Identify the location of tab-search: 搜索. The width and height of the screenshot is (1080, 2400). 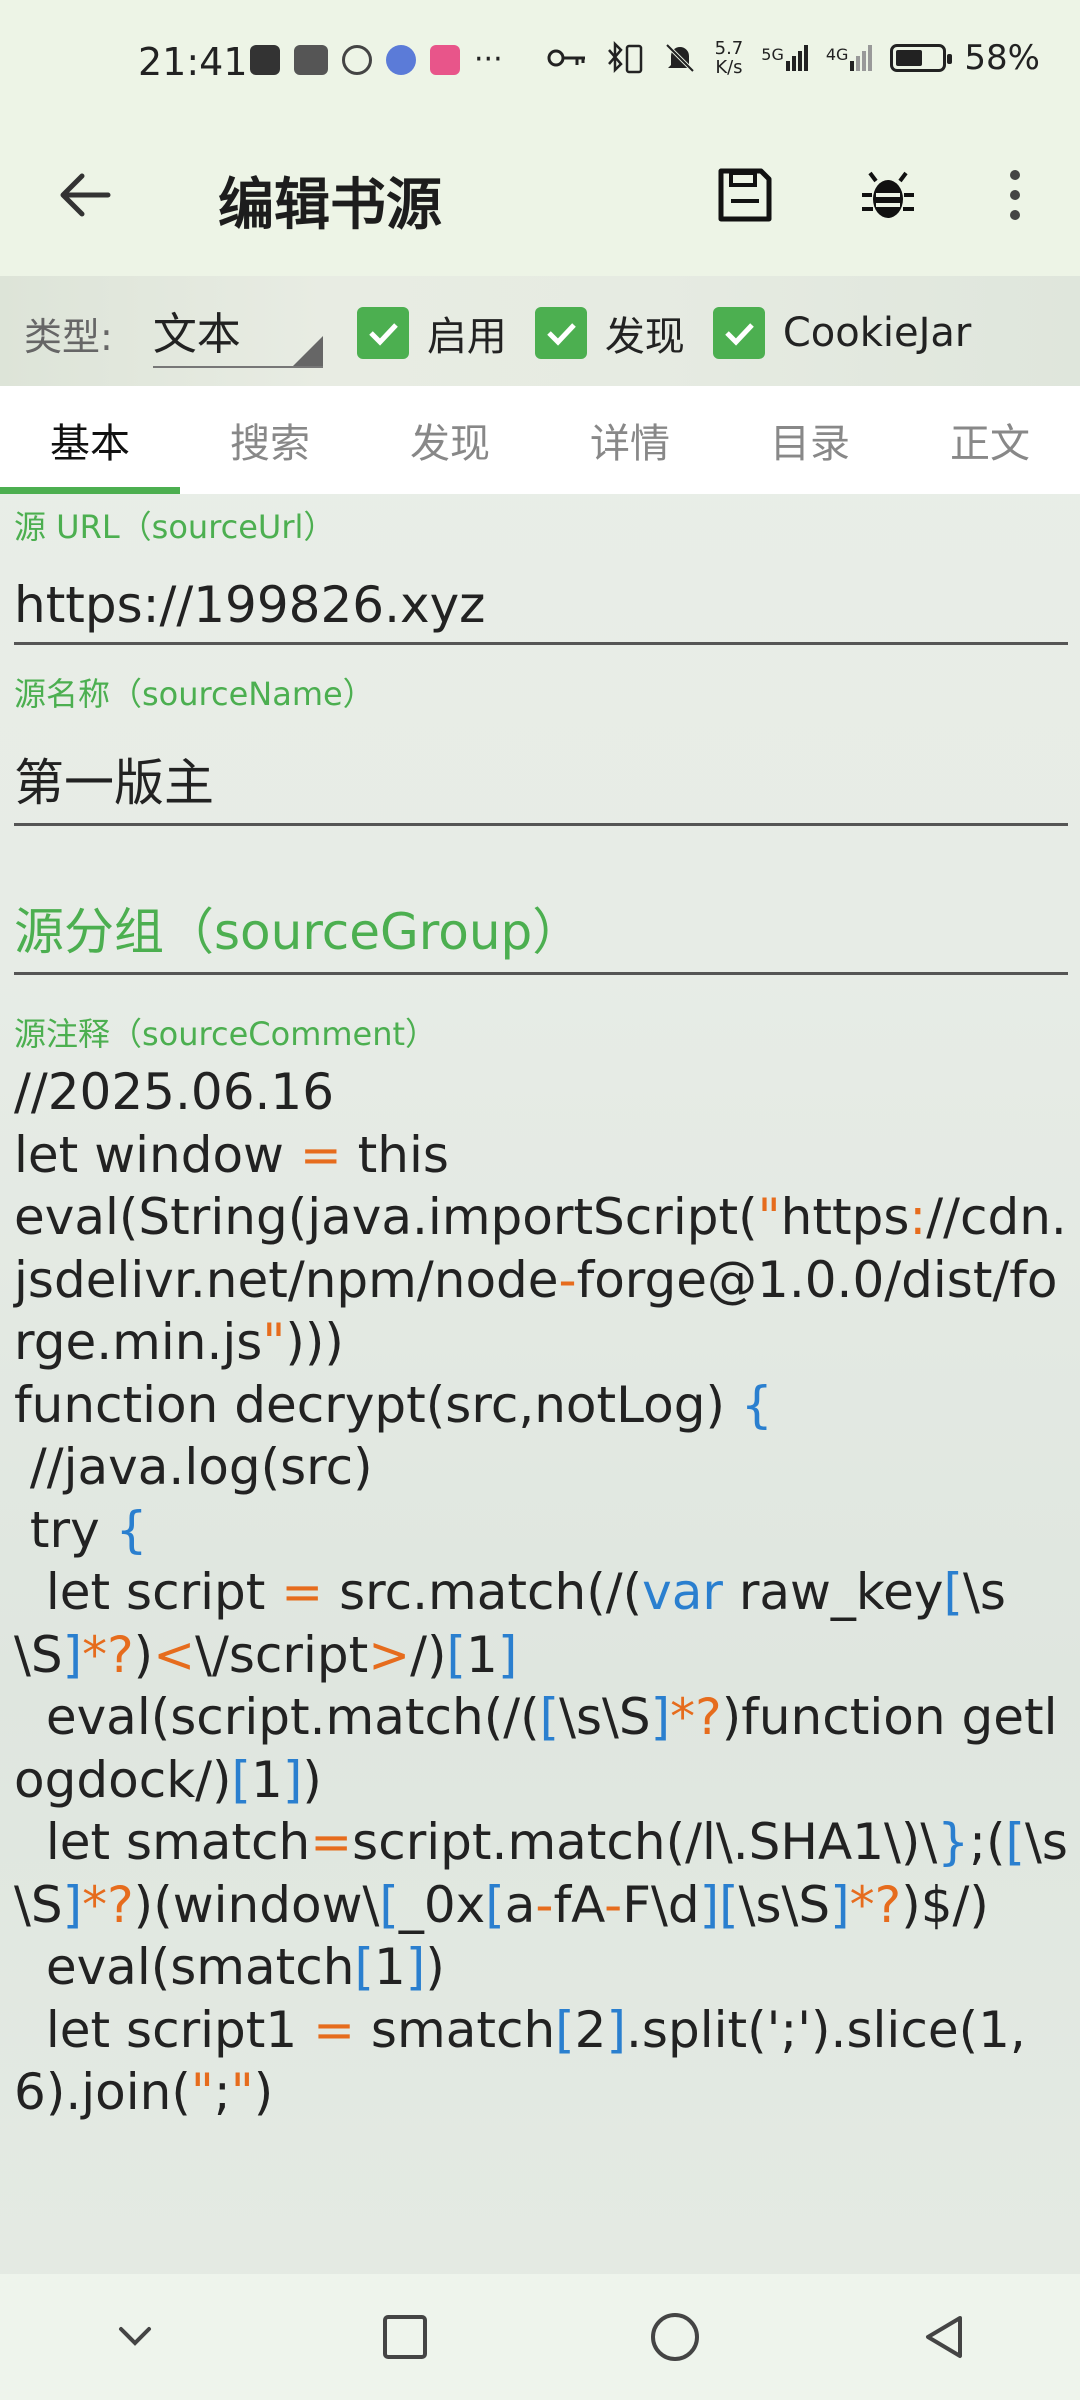
(270, 440).